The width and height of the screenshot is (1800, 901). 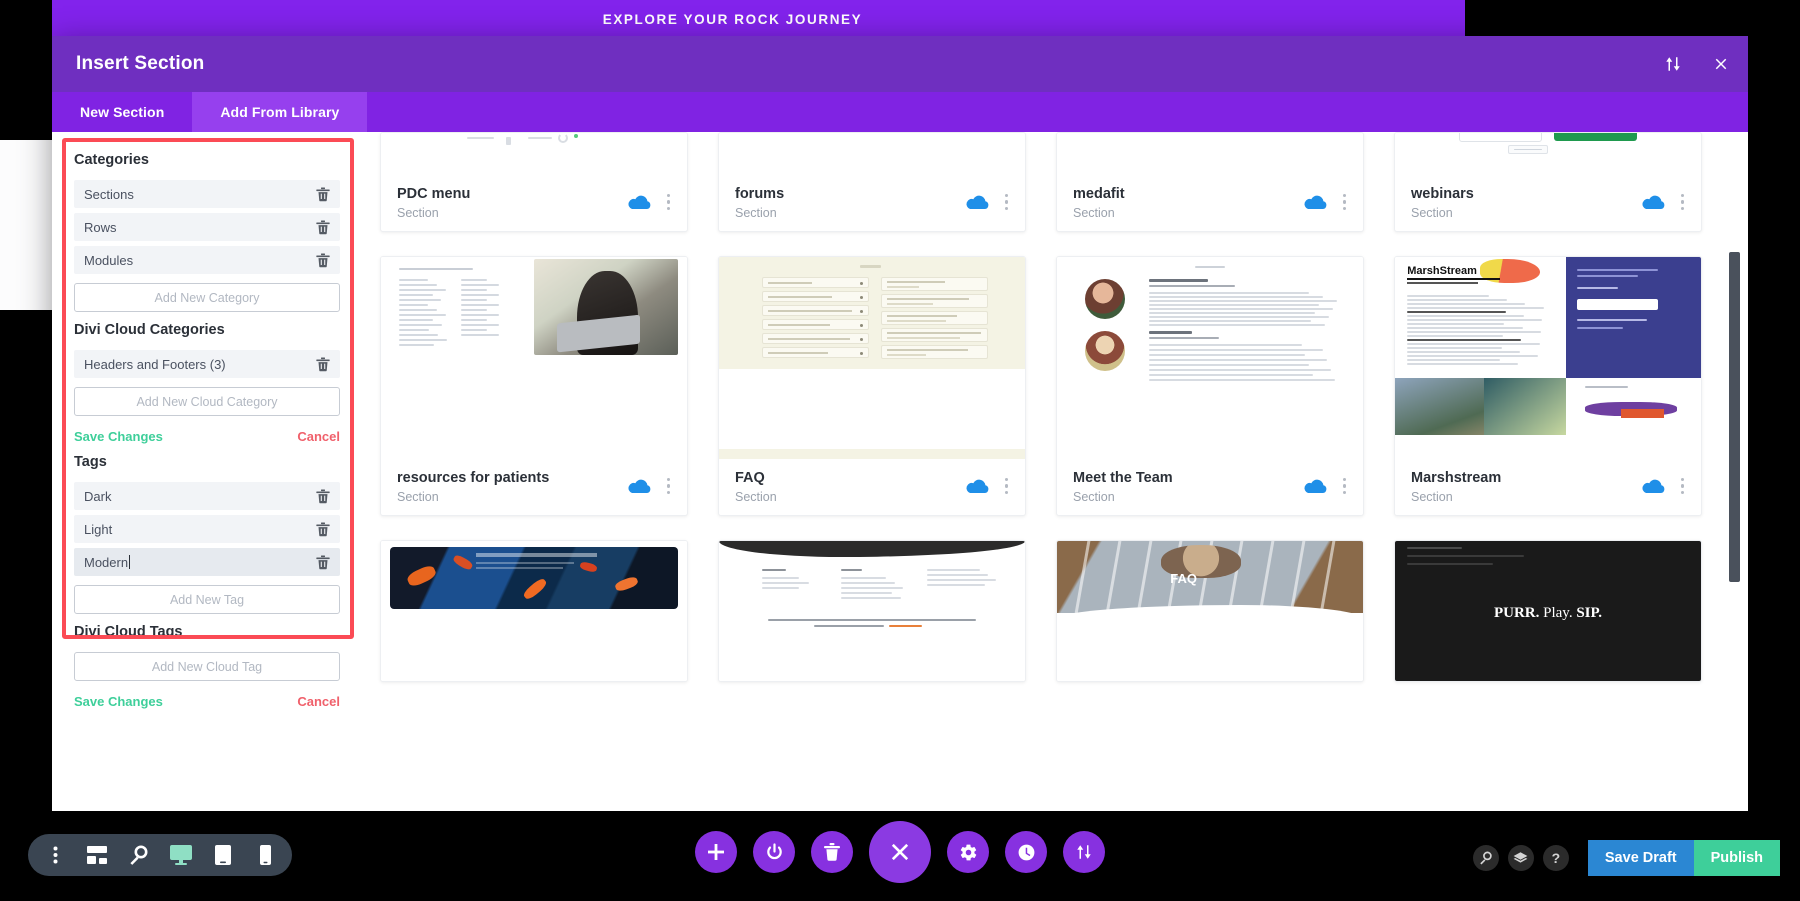 What do you see at coordinates (122, 112) in the screenshot?
I see `tab-new-section: New Section` at bounding box center [122, 112].